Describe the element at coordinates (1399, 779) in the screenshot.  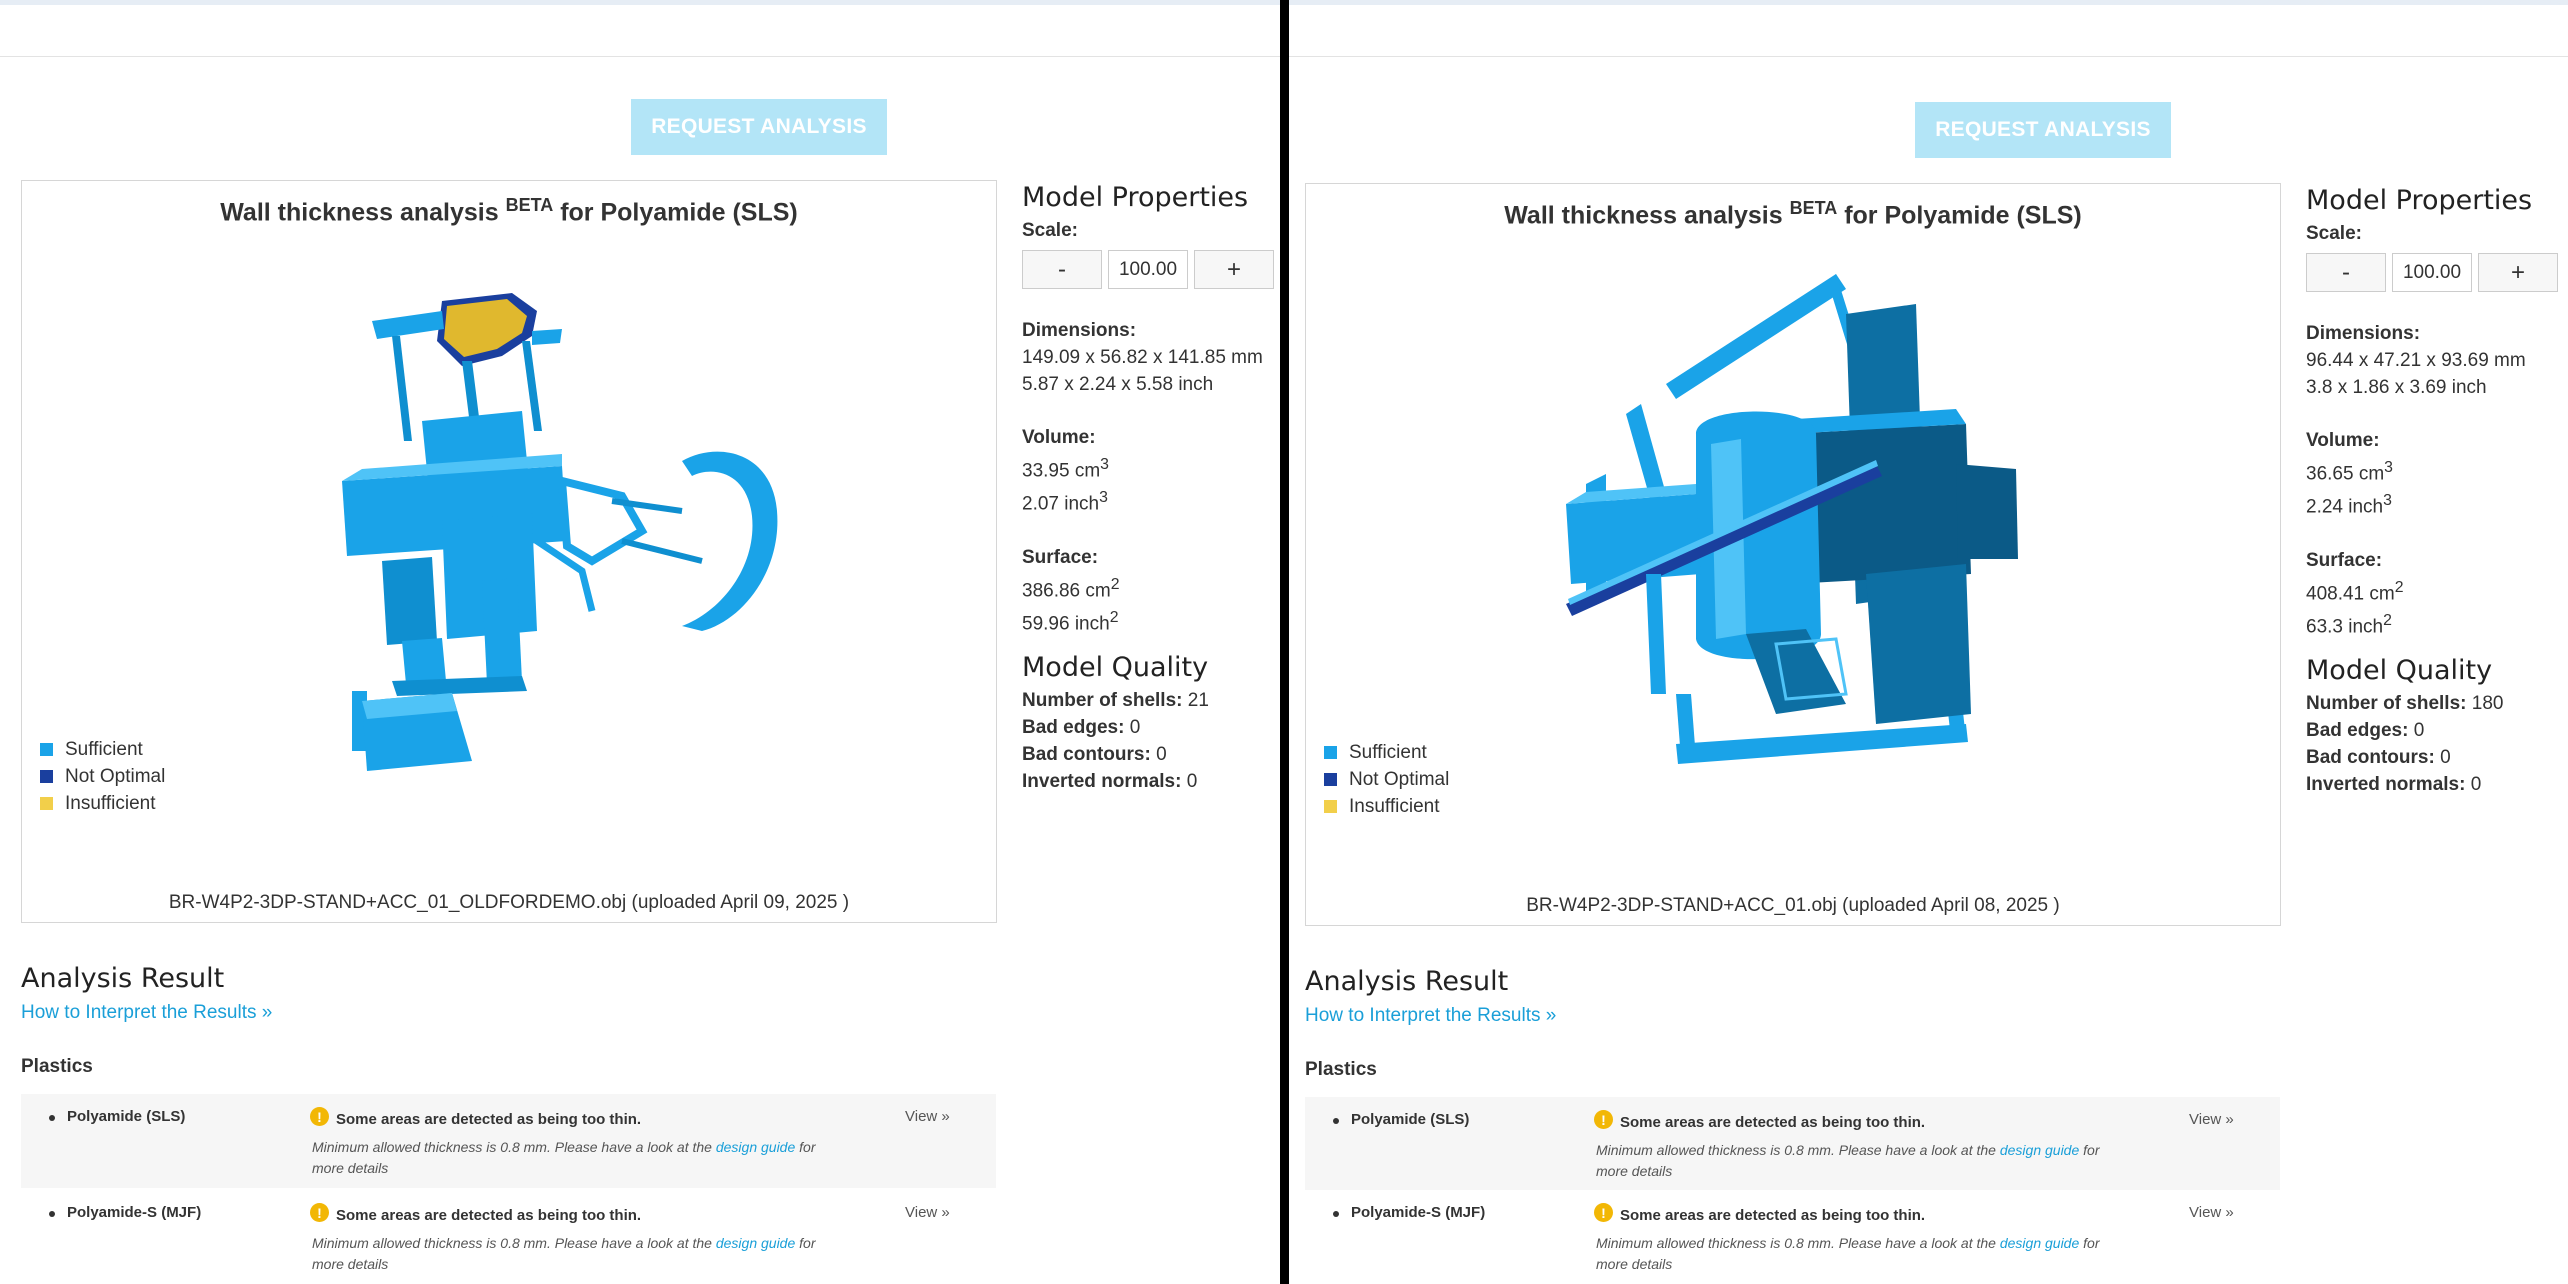
I see `legend-label: Not Optimal` at that location.